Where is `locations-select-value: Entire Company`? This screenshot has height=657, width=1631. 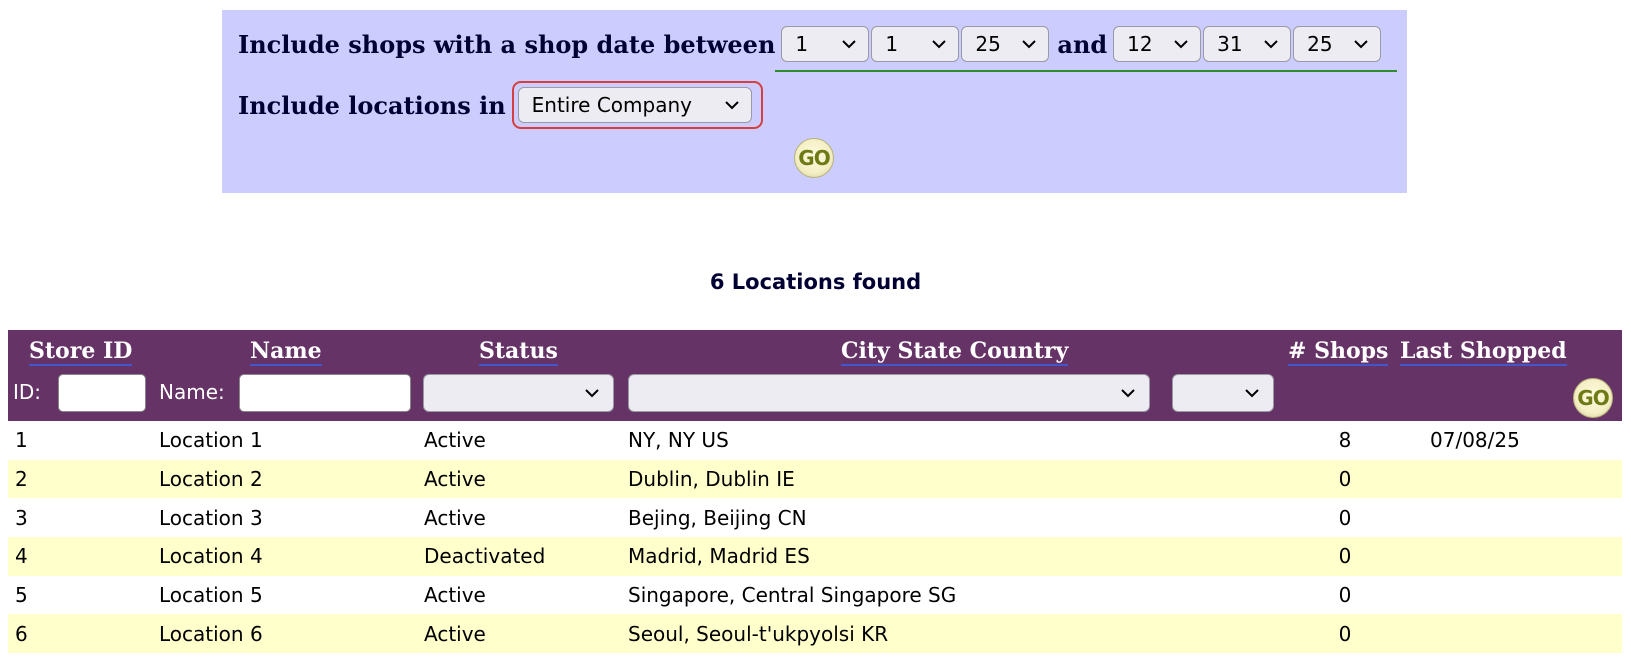 locations-select-value: Entire Company is located at coordinates (611, 105).